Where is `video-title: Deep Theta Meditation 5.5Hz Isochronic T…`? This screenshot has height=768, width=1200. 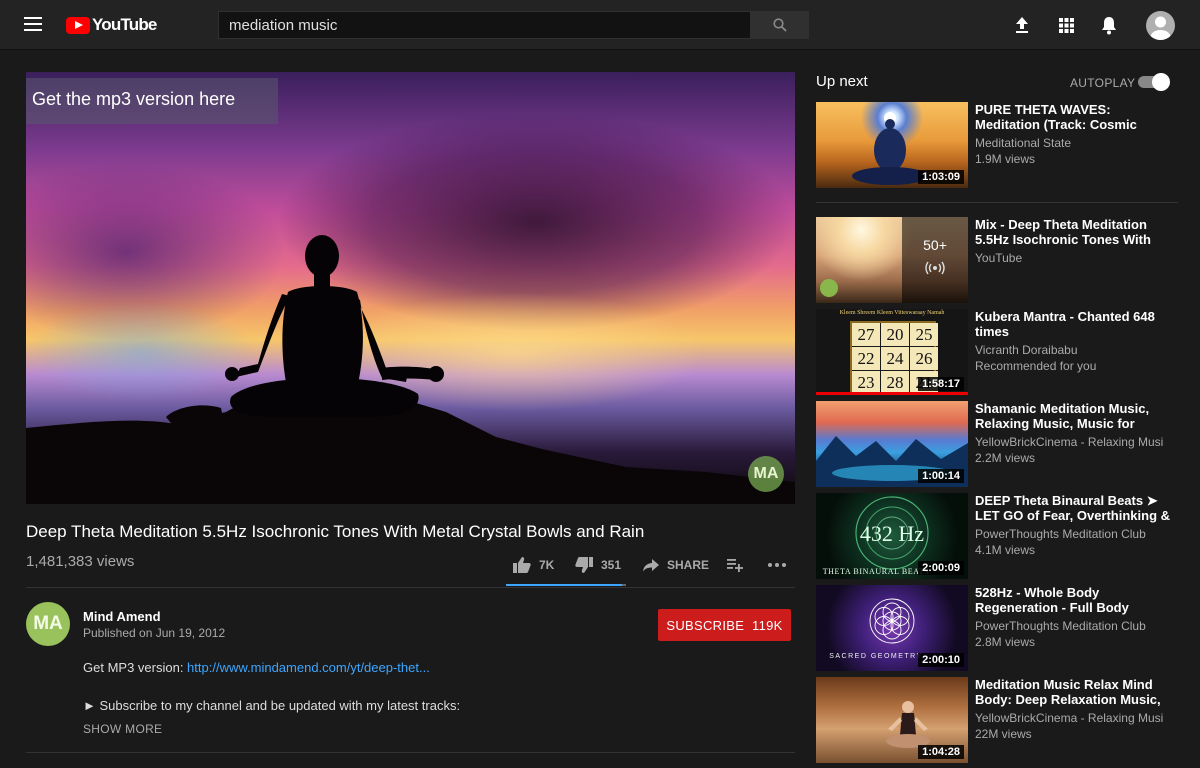
video-title: Deep Theta Meditation 5.5Hz Isochronic T… is located at coordinates (335, 531).